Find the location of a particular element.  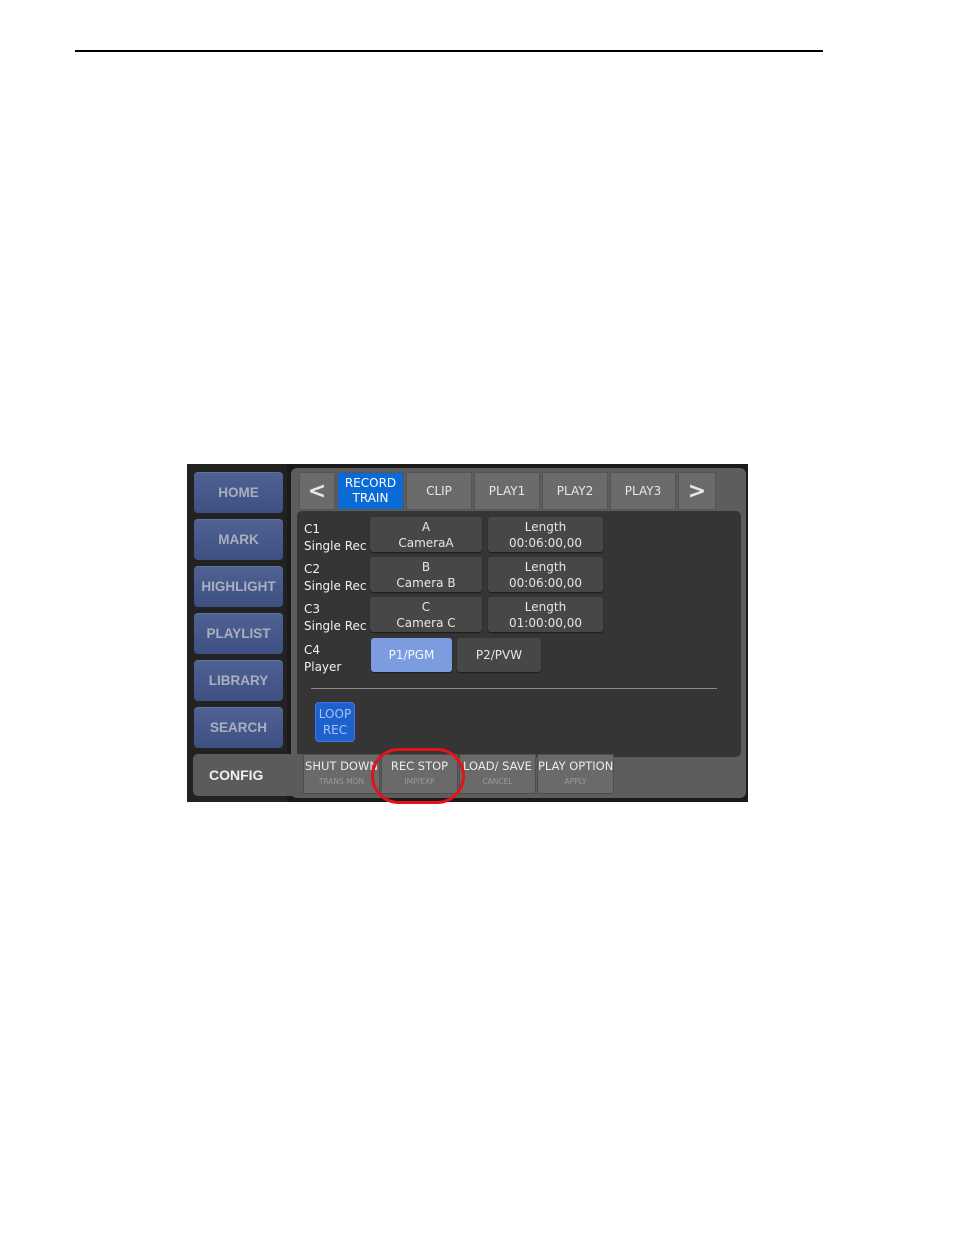

tab-clip: CLIP is located at coordinates (439, 491).